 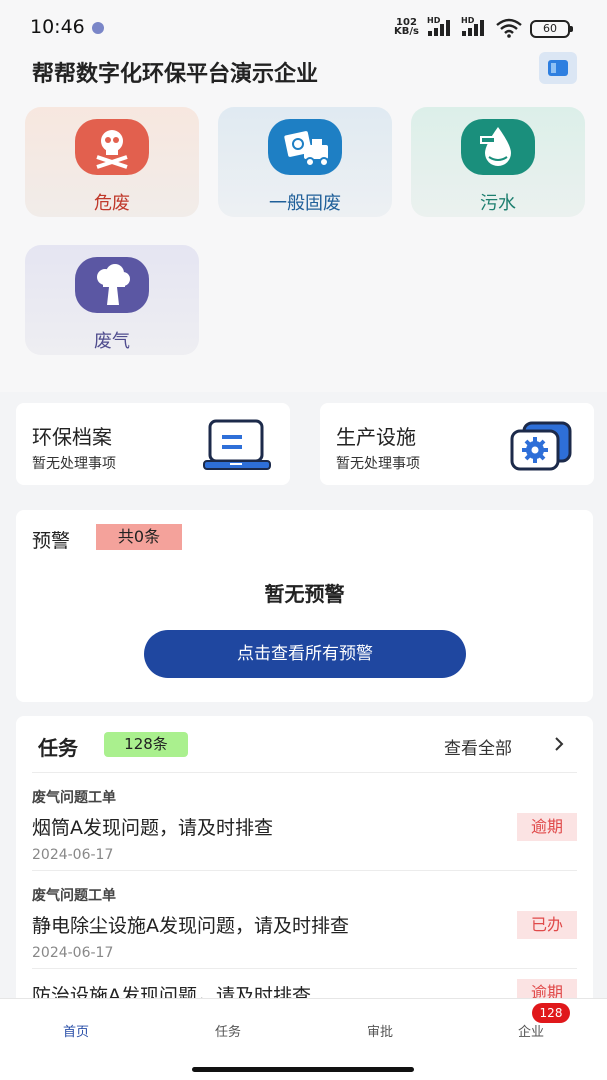 What do you see at coordinates (303, 25) in the screenshot?
I see `status-bar: 10:46 102 KB/s HD HD 60` at bounding box center [303, 25].